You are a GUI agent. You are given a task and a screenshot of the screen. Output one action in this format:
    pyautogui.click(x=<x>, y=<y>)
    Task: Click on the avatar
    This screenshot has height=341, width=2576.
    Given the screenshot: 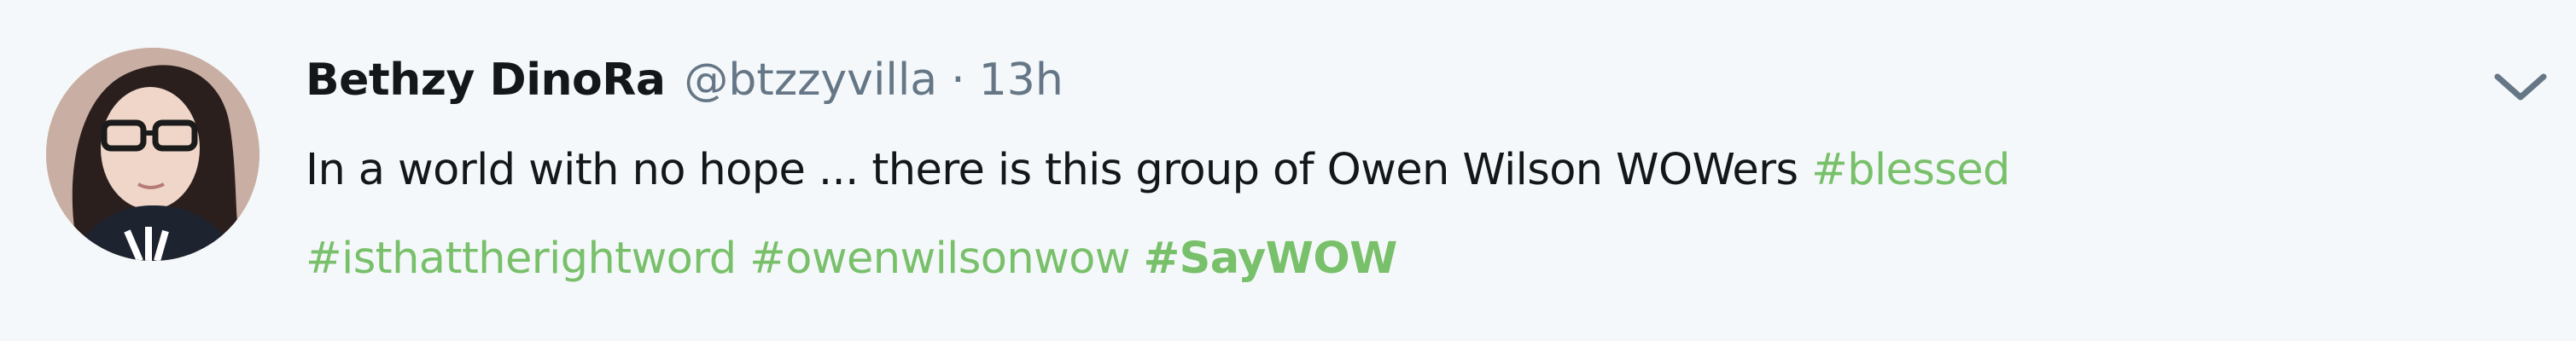 What is the action you would take?
    pyautogui.click(x=152, y=155)
    